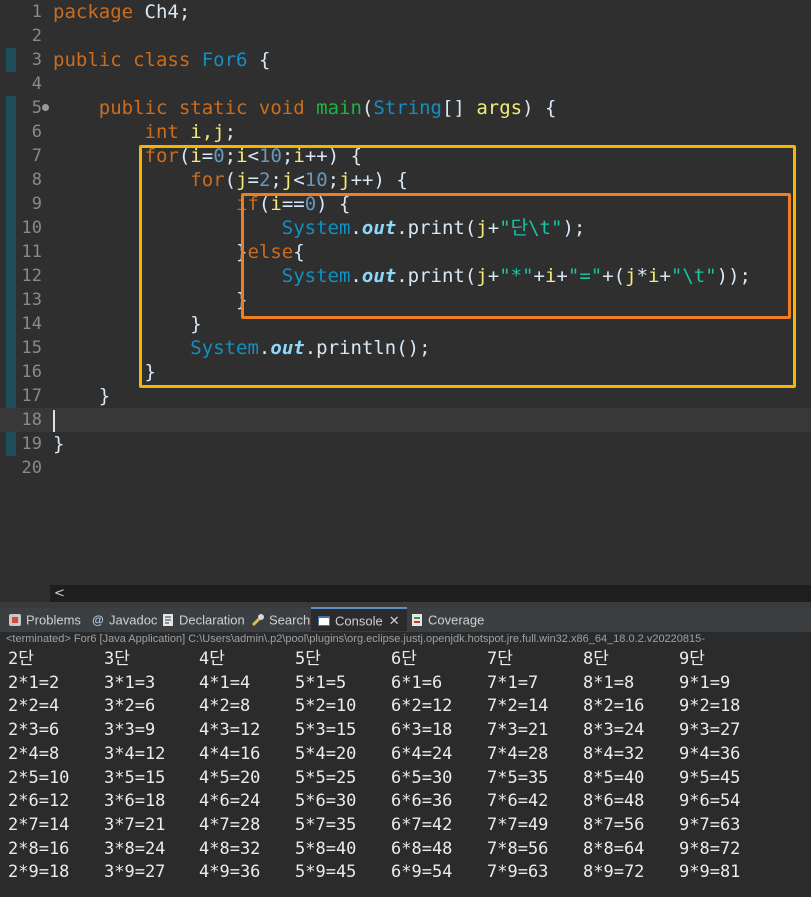 Image resolution: width=811 pixels, height=897 pixels. Describe the element at coordinates (710, 848) in the screenshot. I see `console-cell: 9*8=72` at that location.